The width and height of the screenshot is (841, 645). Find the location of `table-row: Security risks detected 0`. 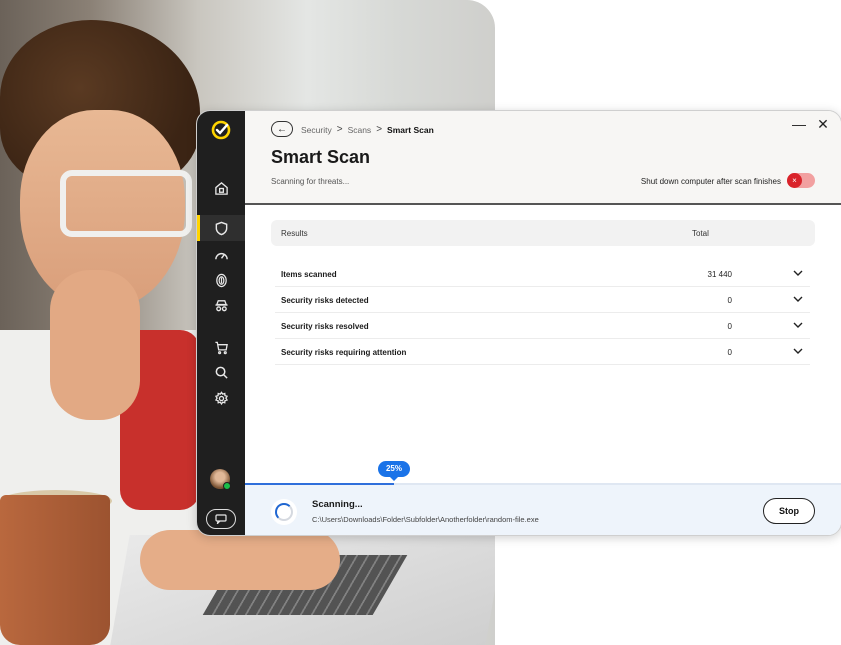

table-row: Security risks detected 0 is located at coordinates (542, 300).